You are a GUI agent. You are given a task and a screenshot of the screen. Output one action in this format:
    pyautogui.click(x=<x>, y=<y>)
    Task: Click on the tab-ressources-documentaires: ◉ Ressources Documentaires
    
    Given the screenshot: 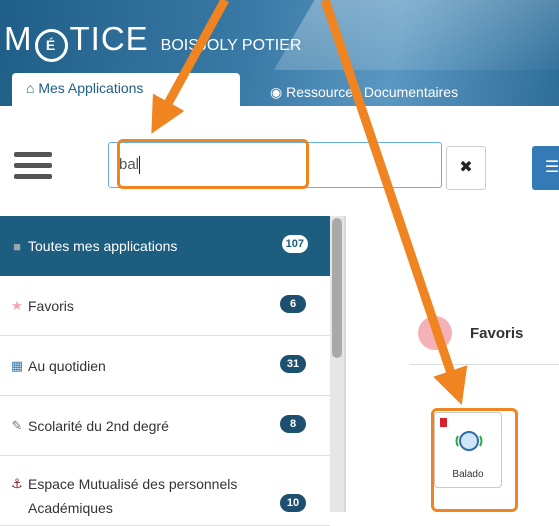 What is the action you would take?
    pyautogui.click(x=364, y=89)
    